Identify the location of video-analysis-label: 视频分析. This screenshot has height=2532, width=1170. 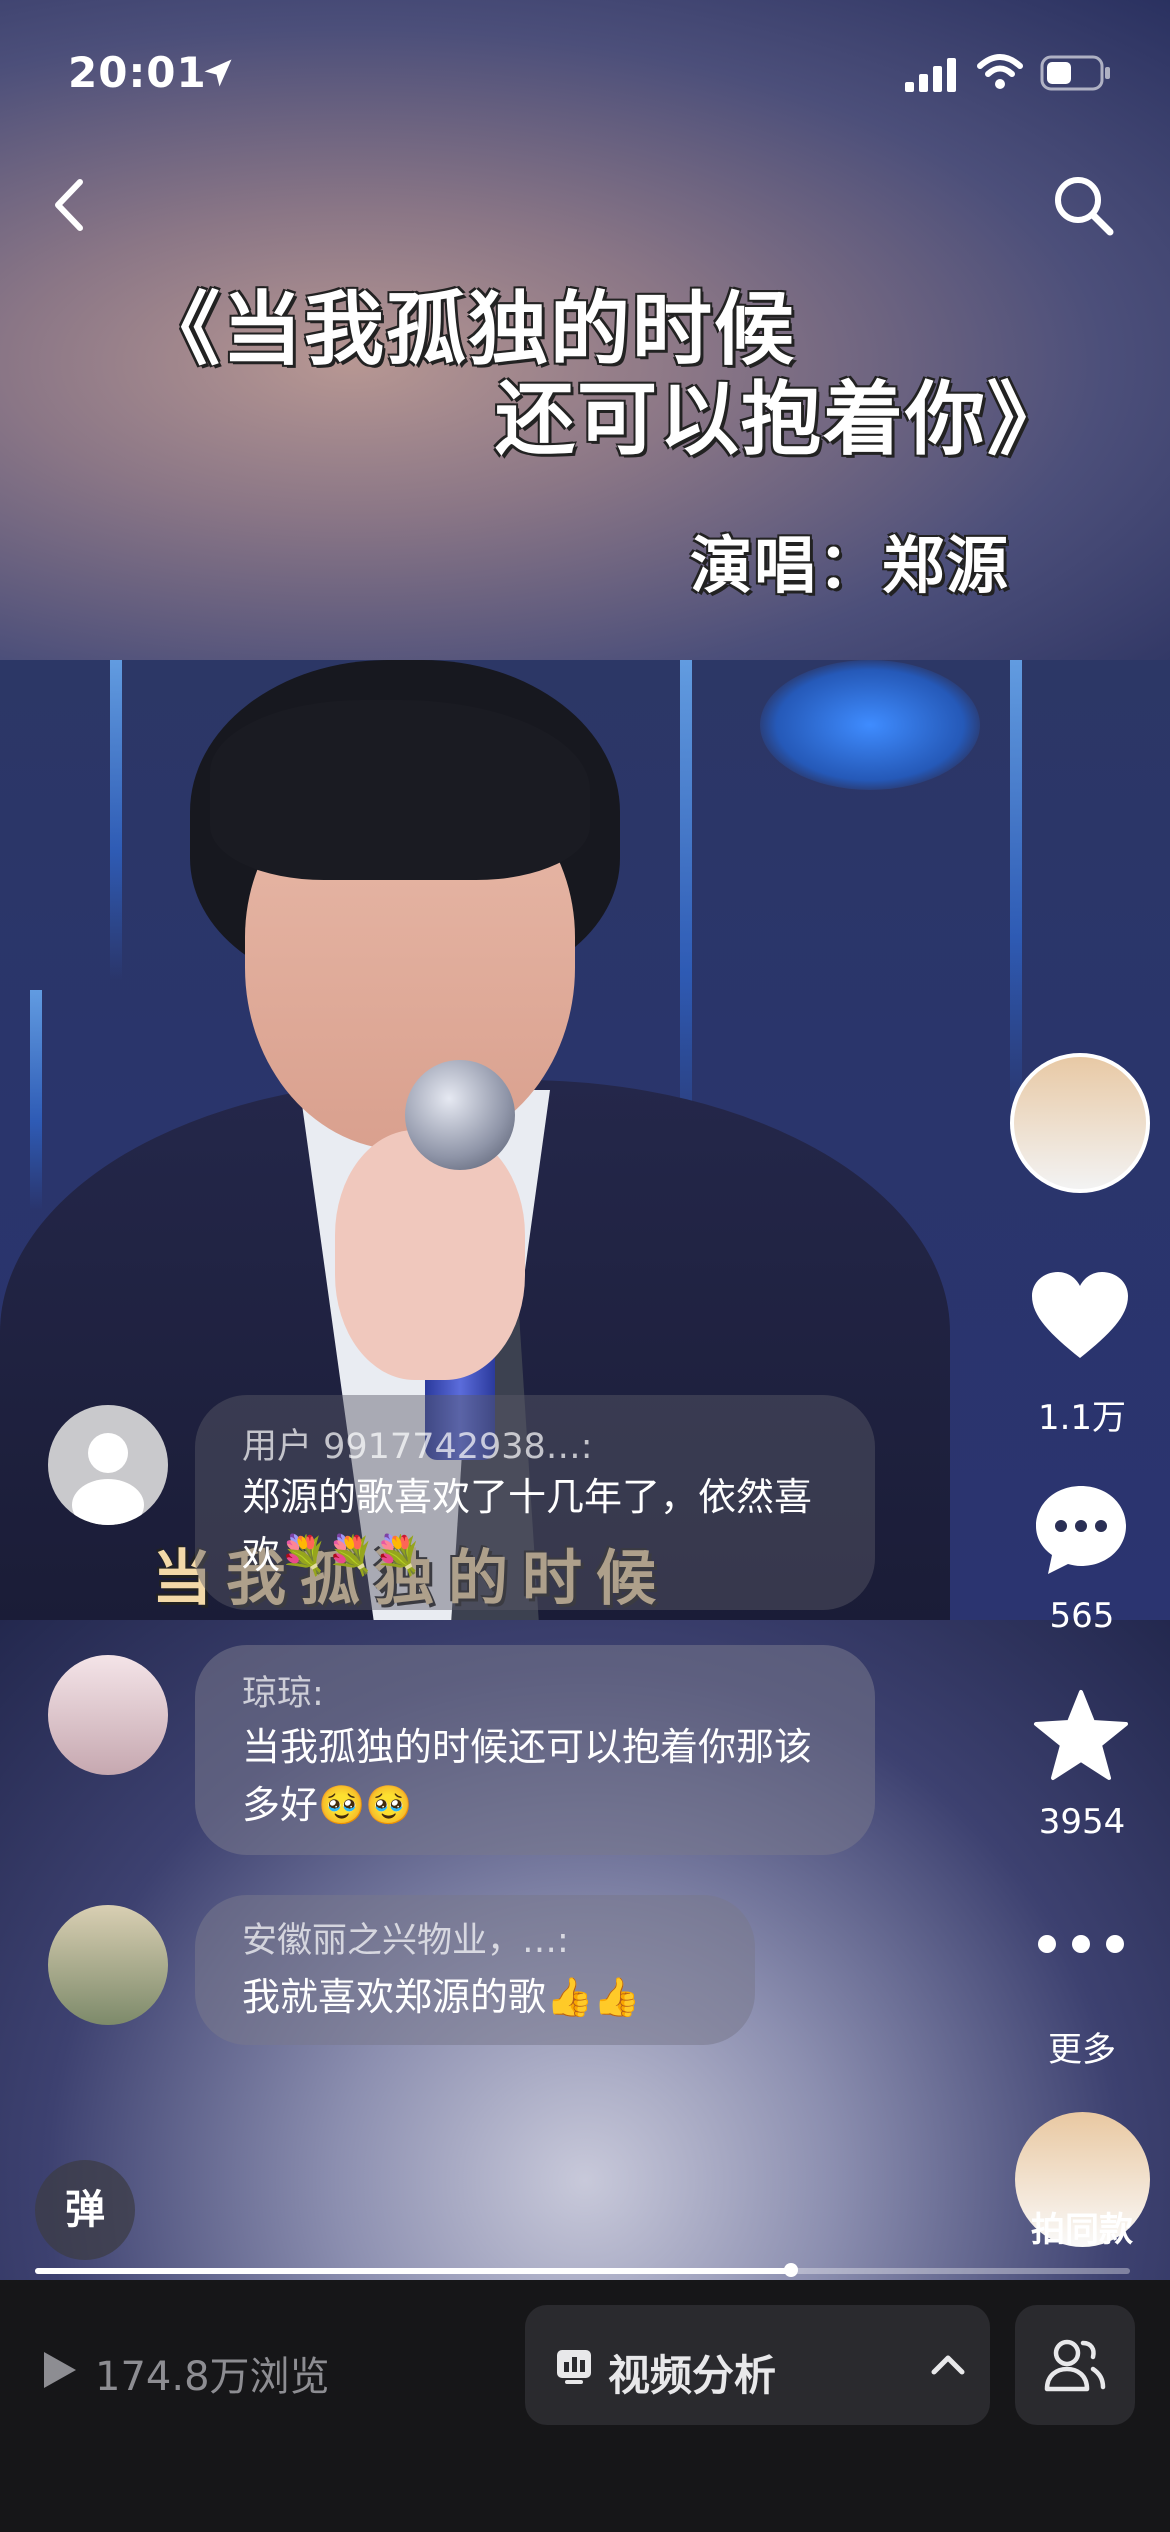
(692, 2375).